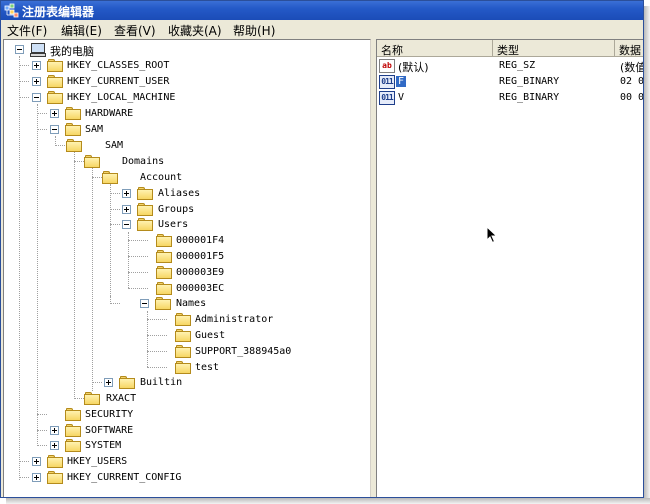 The width and height of the screenshot is (650, 504). I want to click on value-name: (默认), so click(413, 67).